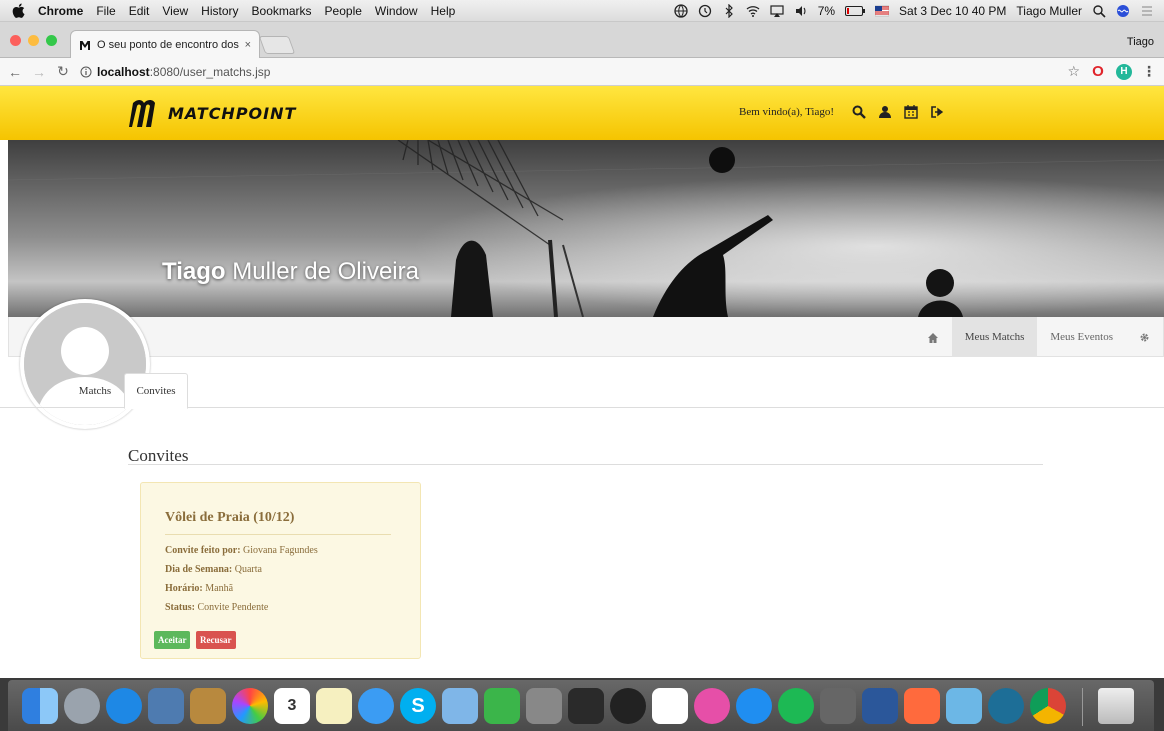  Describe the element at coordinates (39, 72) in the screenshot. I see `forward-arrow-icon: →` at that location.